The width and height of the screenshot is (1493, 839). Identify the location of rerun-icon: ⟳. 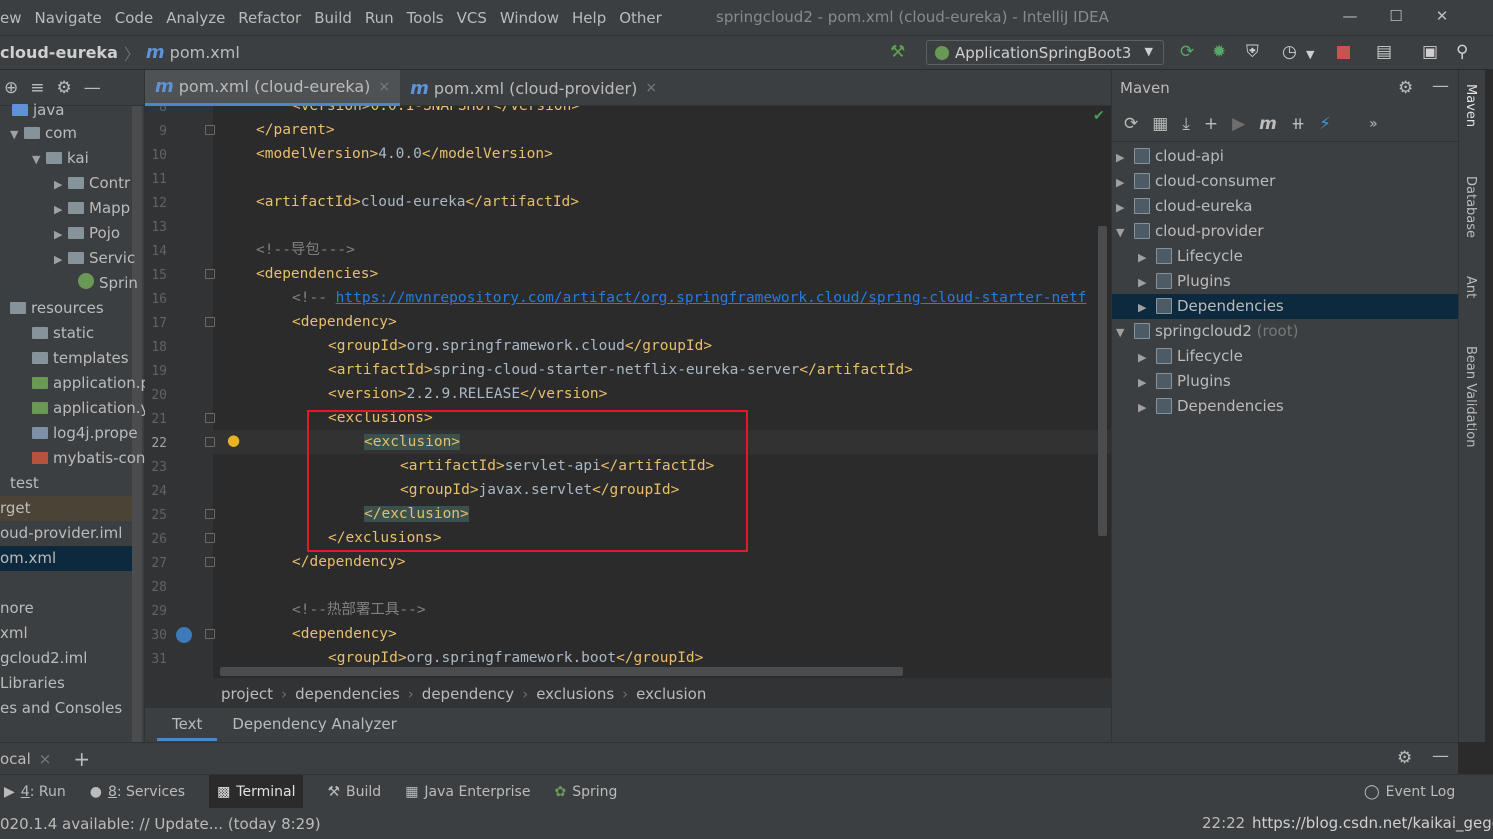
(1187, 52).